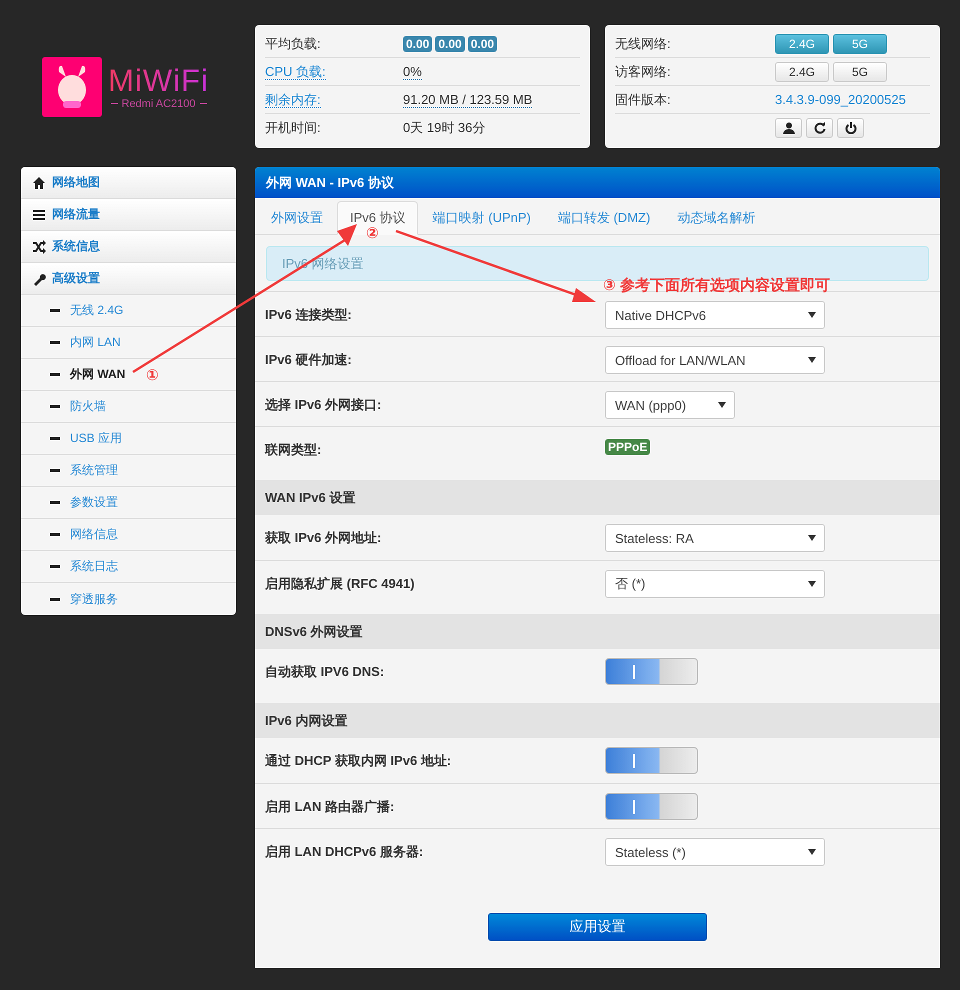 The width and height of the screenshot is (960, 990). Describe the element at coordinates (128, 279) in the screenshot. I see `sidebar-item: 高级设置` at that location.